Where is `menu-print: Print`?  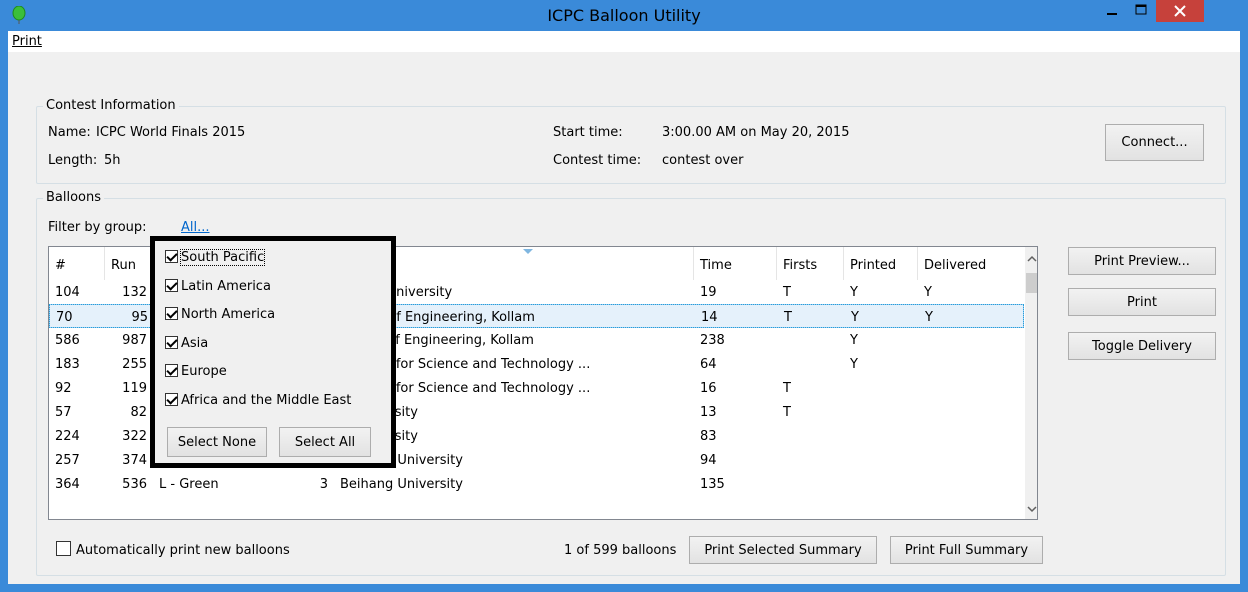
menu-print: Print is located at coordinates (27, 41).